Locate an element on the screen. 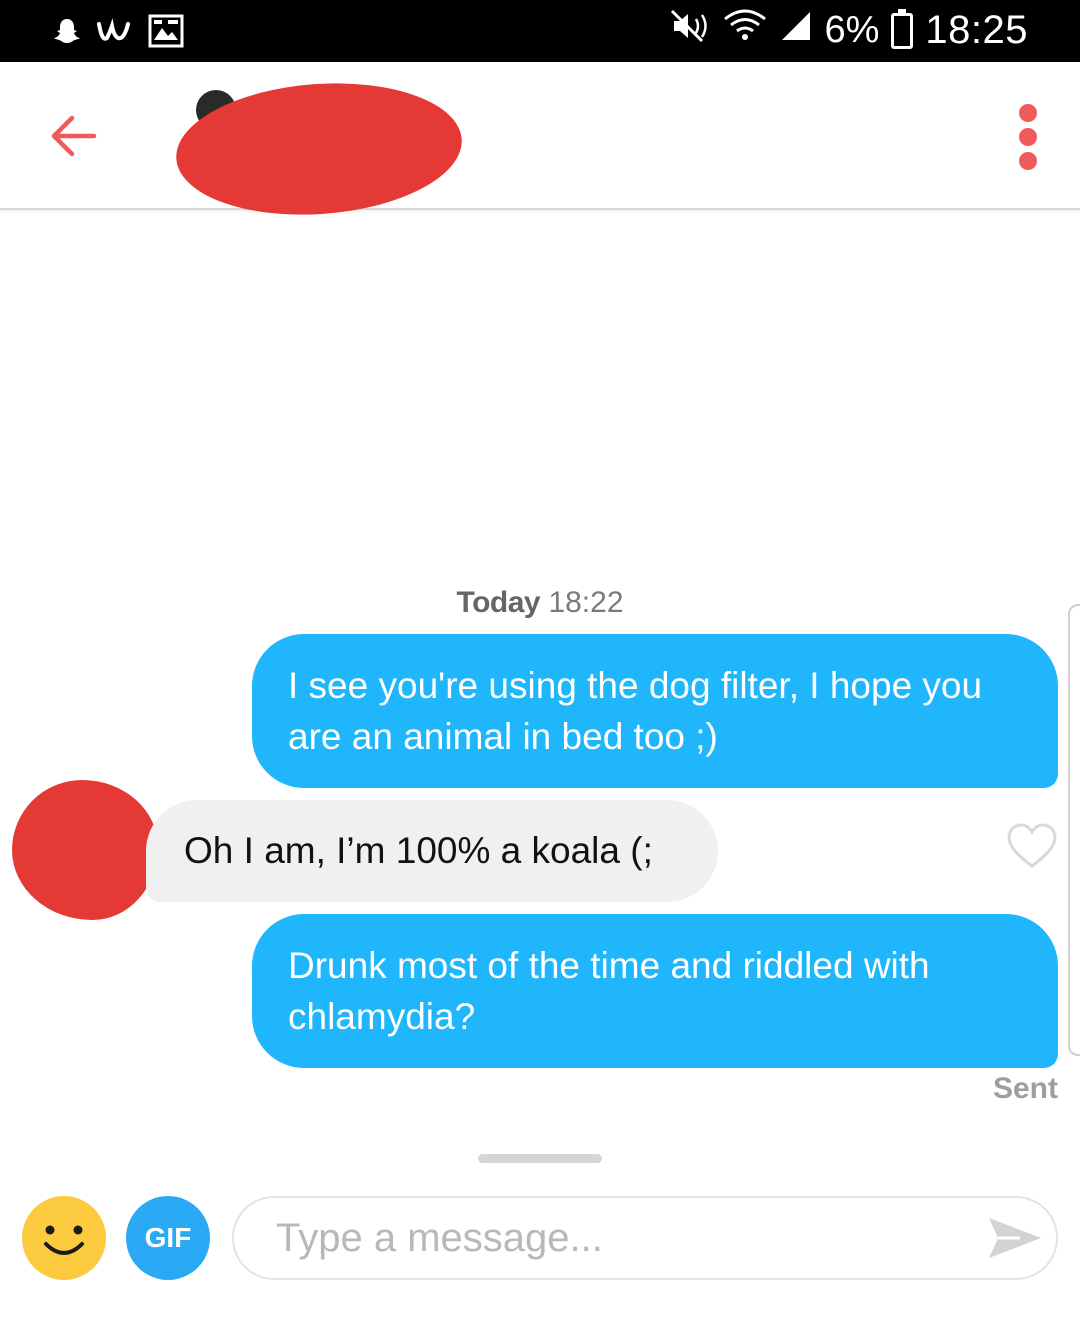 This screenshot has width=1080, height=1320. send-button is located at coordinates (1015, 1238).